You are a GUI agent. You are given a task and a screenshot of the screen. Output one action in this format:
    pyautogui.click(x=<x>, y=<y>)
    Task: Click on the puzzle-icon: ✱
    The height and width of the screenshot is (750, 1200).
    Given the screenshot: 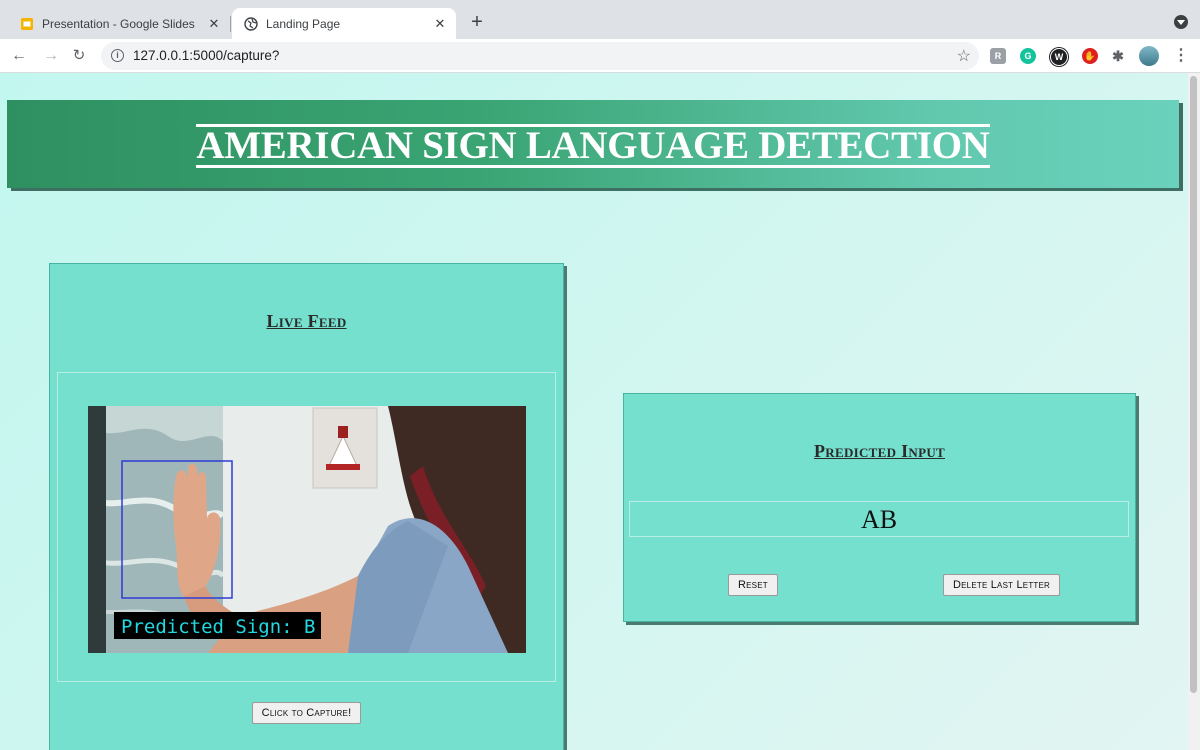 What is the action you would take?
    pyautogui.click(x=1118, y=56)
    